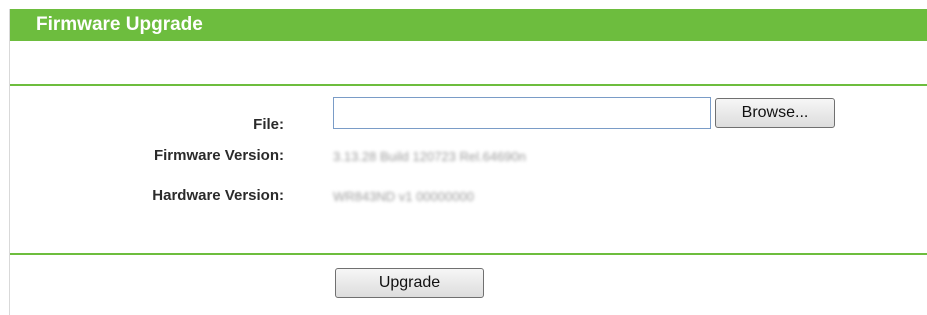 The height and width of the screenshot is (315, 927). Describe the element at coordinates (119, 24) in the screenshot. I see `page-title: Firmware Upgrade` at that location.